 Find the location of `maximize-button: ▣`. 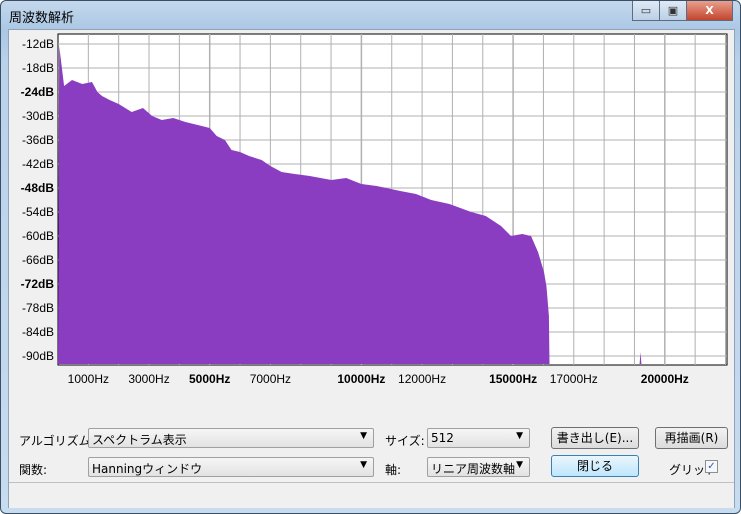

maximize-button: ▣ is located at coordinates (673, 11).